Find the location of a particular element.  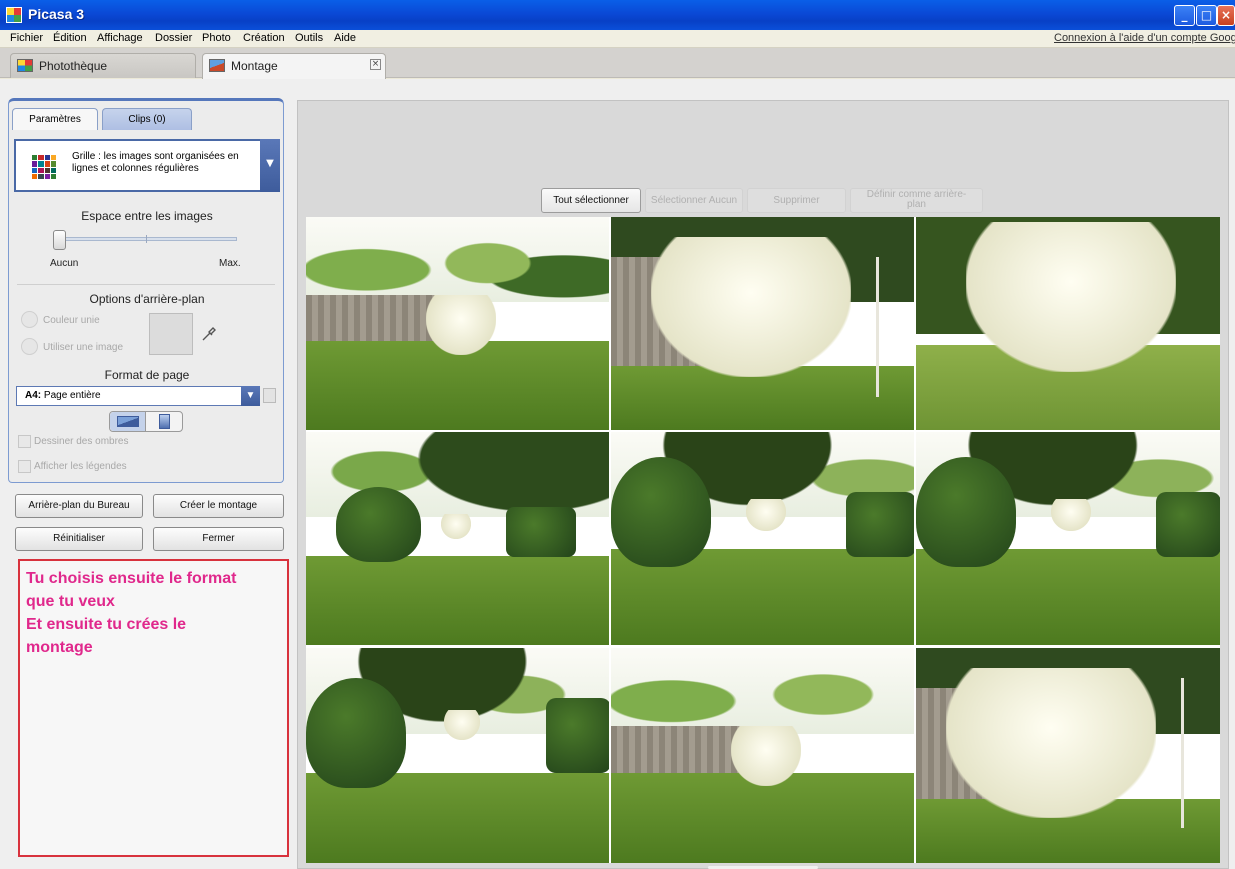

google-signin-link: Connexion à l'aide d'un compte Google is located at coordinates (1144, 38).